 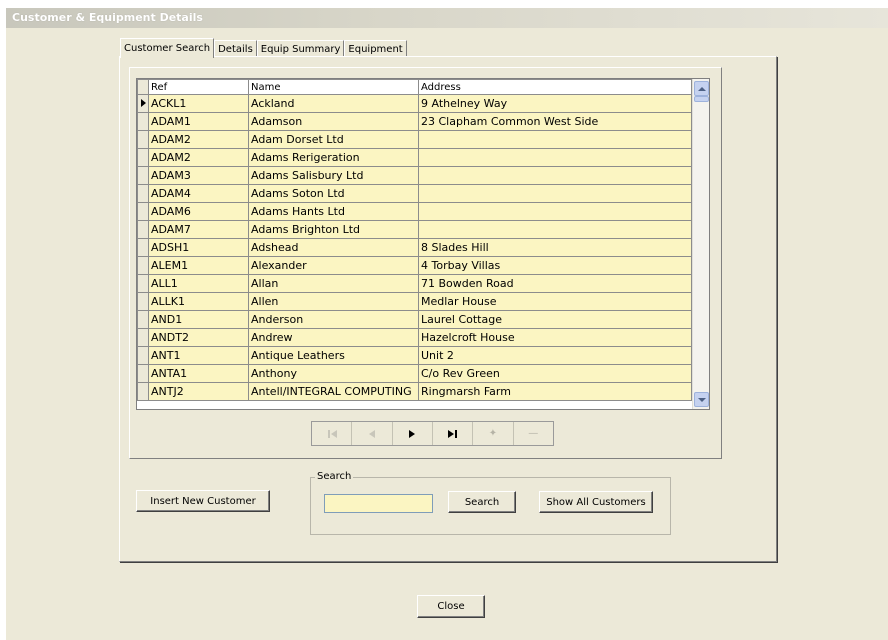 What do you see at coordinates (198, 247) in the screenshot?
I see `cell-ref: ADSH1` at bounding box center [198, 247].